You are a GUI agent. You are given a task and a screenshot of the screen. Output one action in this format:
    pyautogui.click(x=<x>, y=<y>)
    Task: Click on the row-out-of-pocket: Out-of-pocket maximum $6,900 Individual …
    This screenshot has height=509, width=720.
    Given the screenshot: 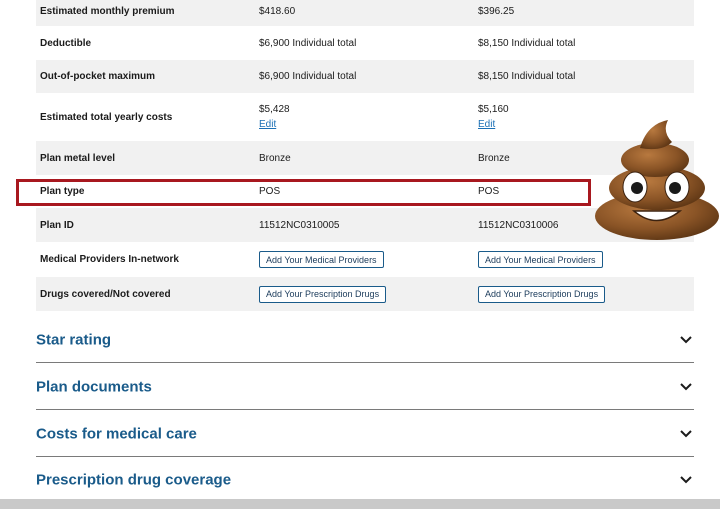 What is the action you would take?
    pyautogui.click(x=365, y=76)
    